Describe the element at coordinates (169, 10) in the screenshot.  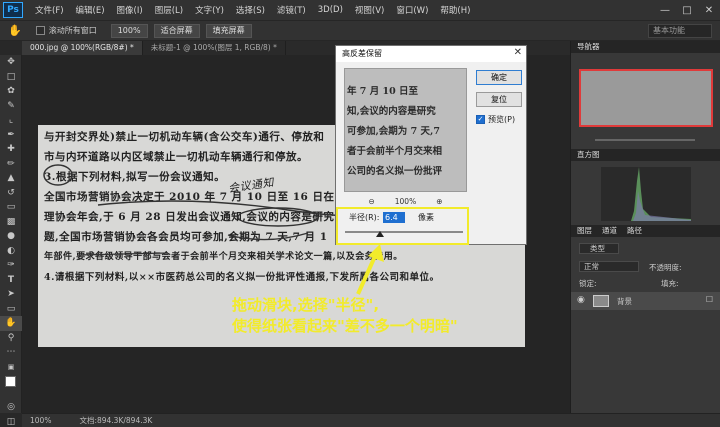
I see `menu-layer: 图层(L)` at that location.